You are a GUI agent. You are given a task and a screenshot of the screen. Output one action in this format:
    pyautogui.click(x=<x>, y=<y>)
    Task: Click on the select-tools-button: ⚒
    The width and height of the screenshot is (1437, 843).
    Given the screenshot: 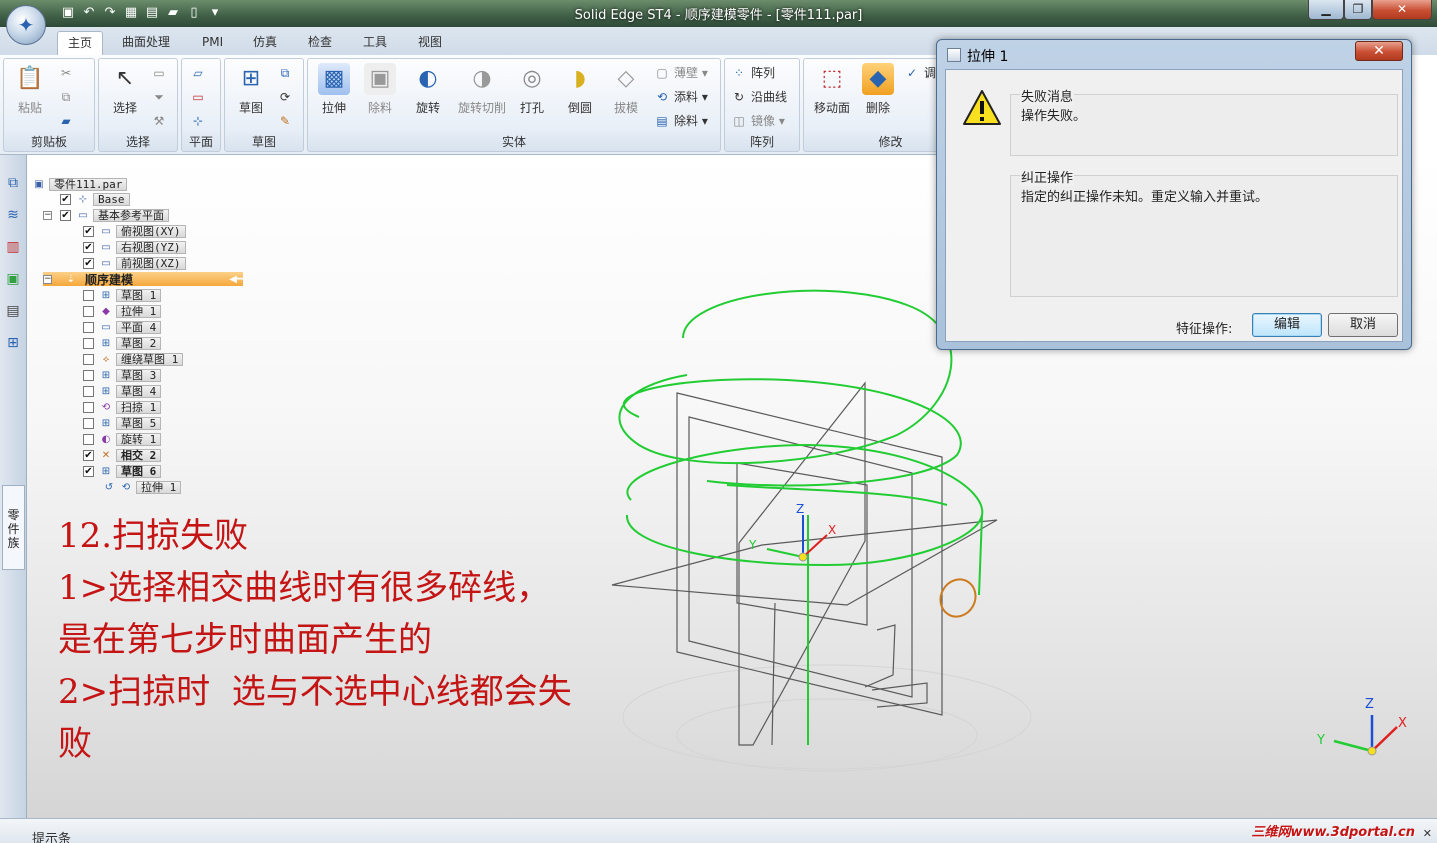 What is the action you would take?
    pyautogui.click(x=161, y=121)
    